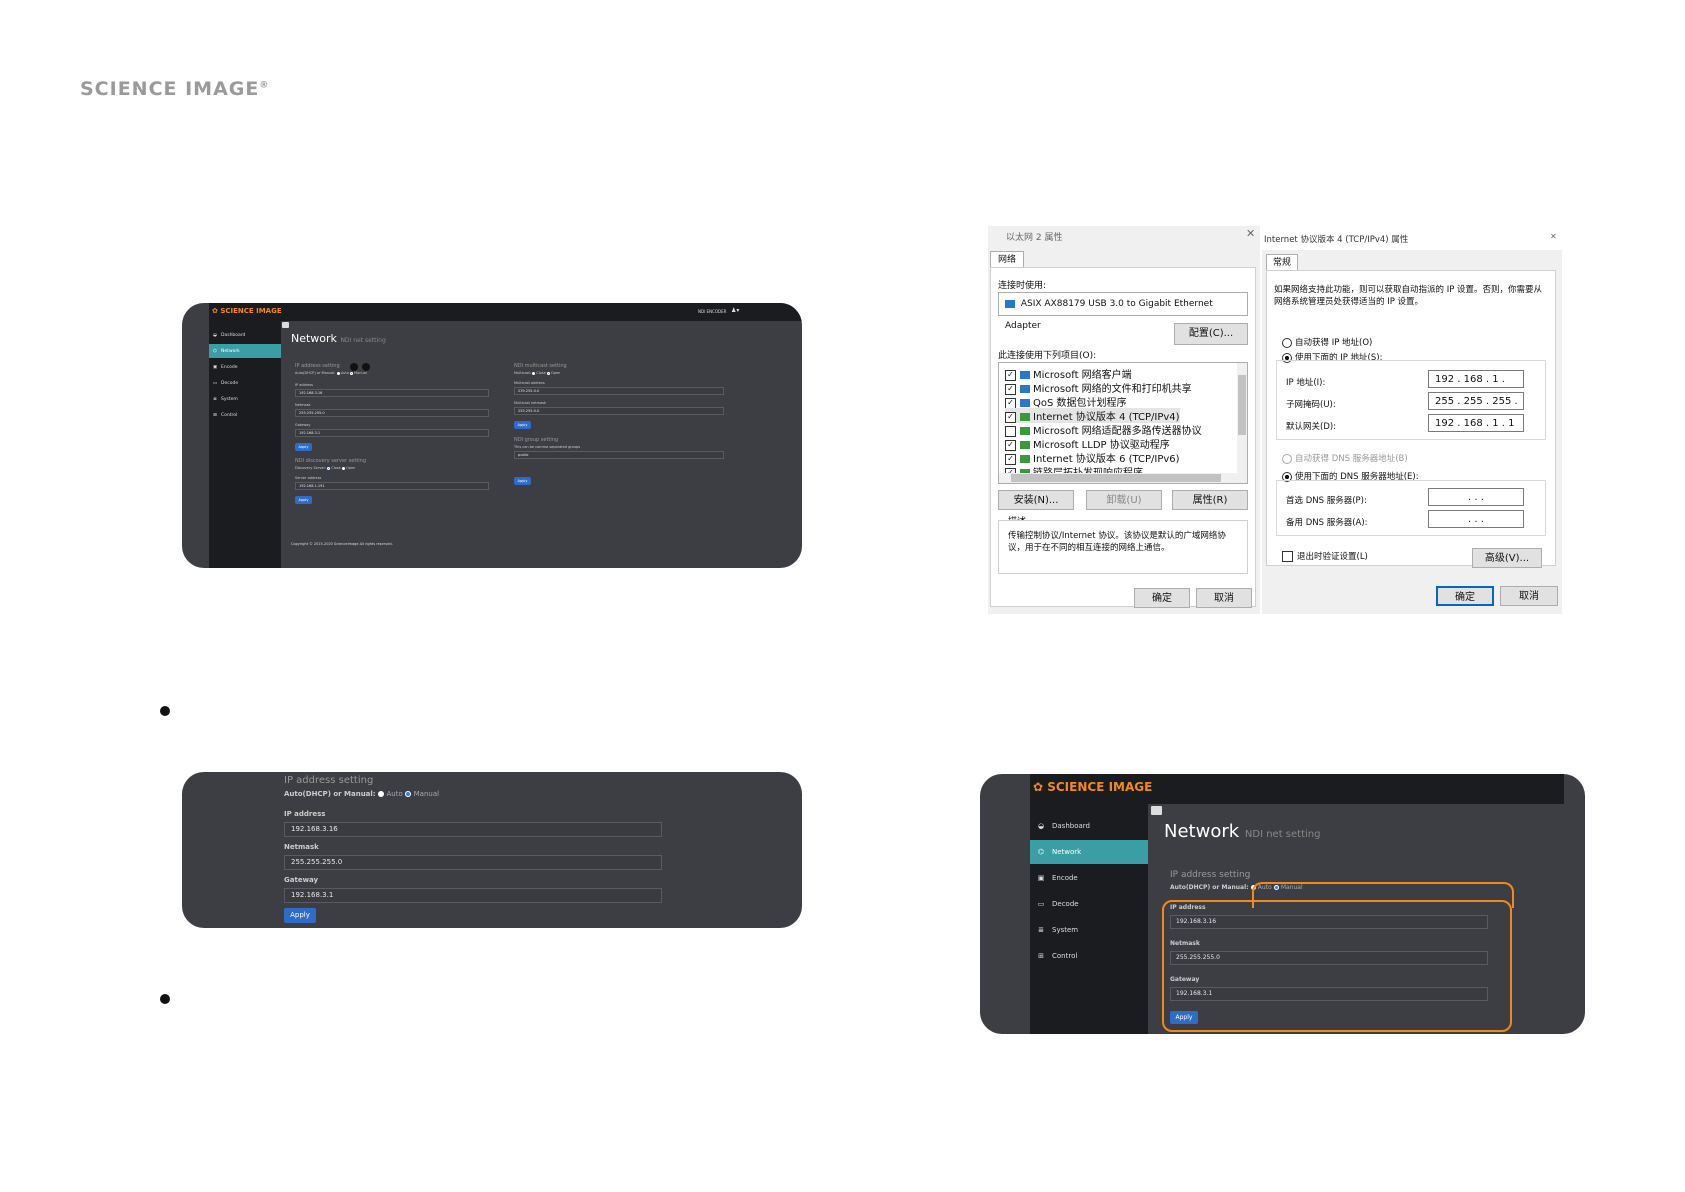 The width and height of the screenshot is (1685, 1192). Describe the element at coordinates (548, 373) in the screenshot. I see `multicast-open-radio` at that location.